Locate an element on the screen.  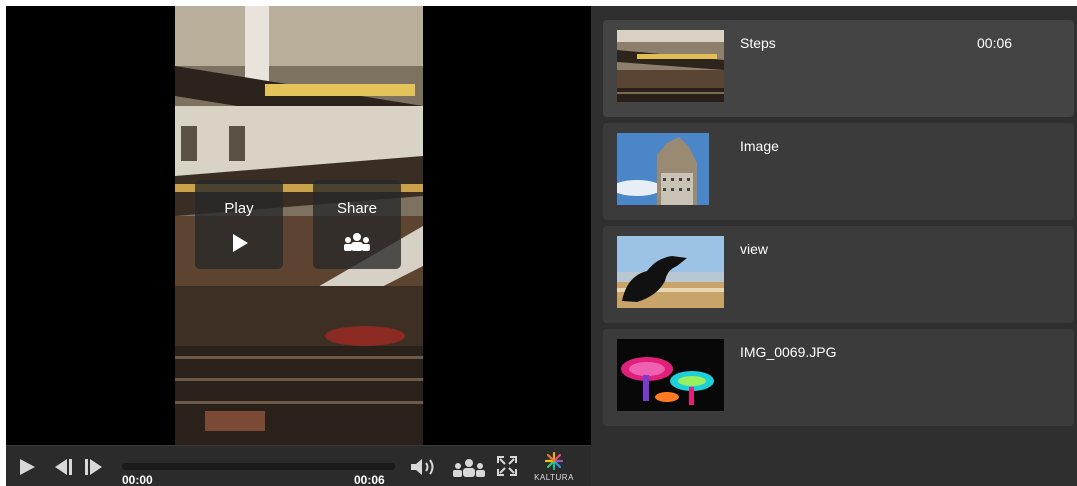
playlist-item-title: view is located at coordinates (754, 249).